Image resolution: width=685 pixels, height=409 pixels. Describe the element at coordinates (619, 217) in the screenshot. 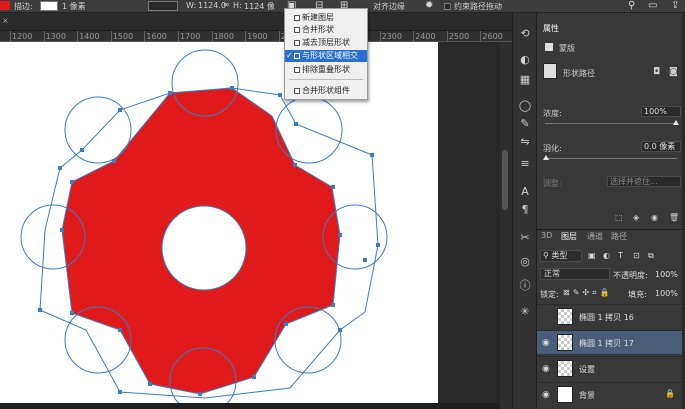

I see `load-selection-icon: ⬚` at that location.